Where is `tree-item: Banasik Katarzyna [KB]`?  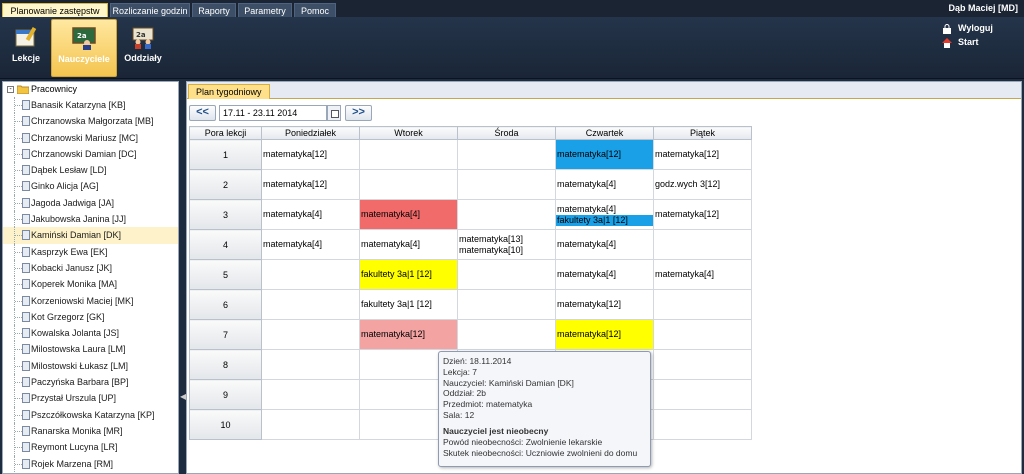
tree-item: Banasik Katarzyna [KB] is located at coordinates (90, 105).